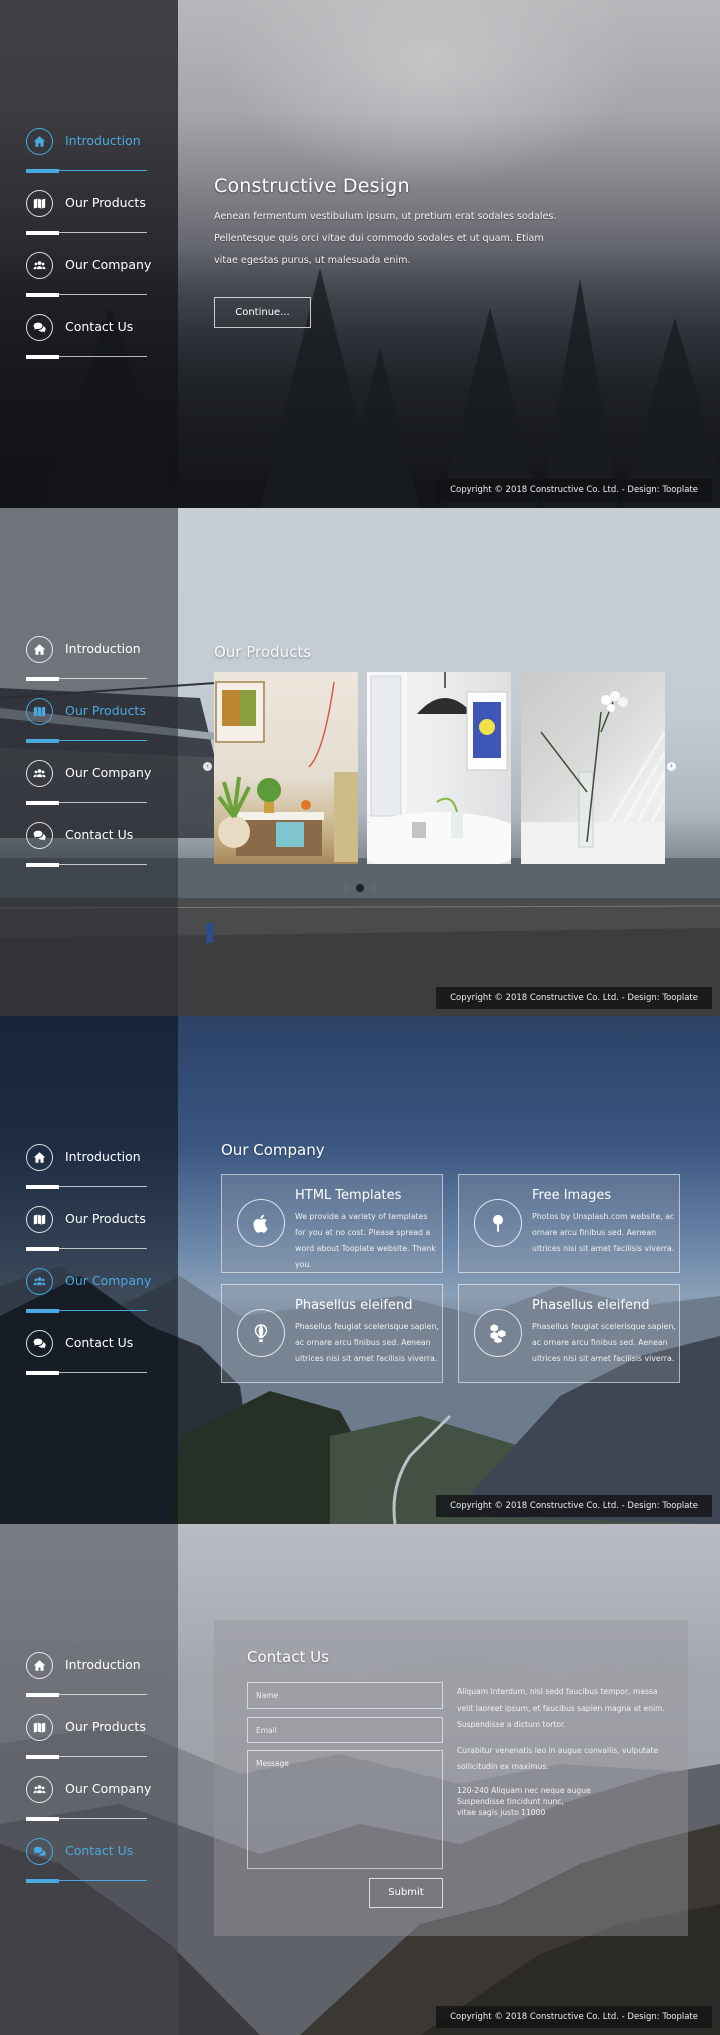 Image resolution: width=720 pixels, height=2035 pixels. I want to click on address-line: 120-240 Aliquam nec neque augue, so click(524, 1790).